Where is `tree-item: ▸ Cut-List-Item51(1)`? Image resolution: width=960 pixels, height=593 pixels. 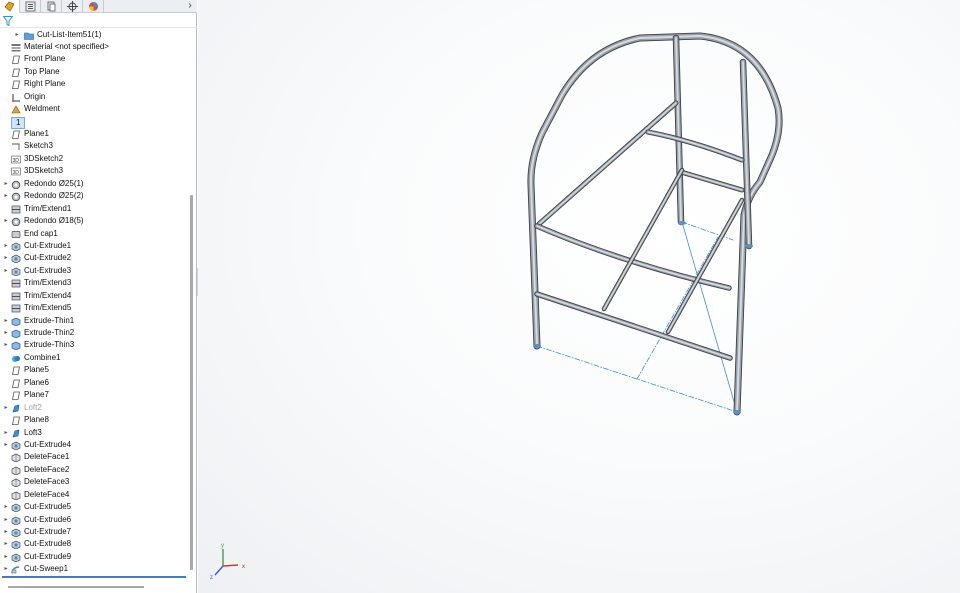
tree-item: ▸ Cut-List-Item51(1) is located at coordinates (94, 35).